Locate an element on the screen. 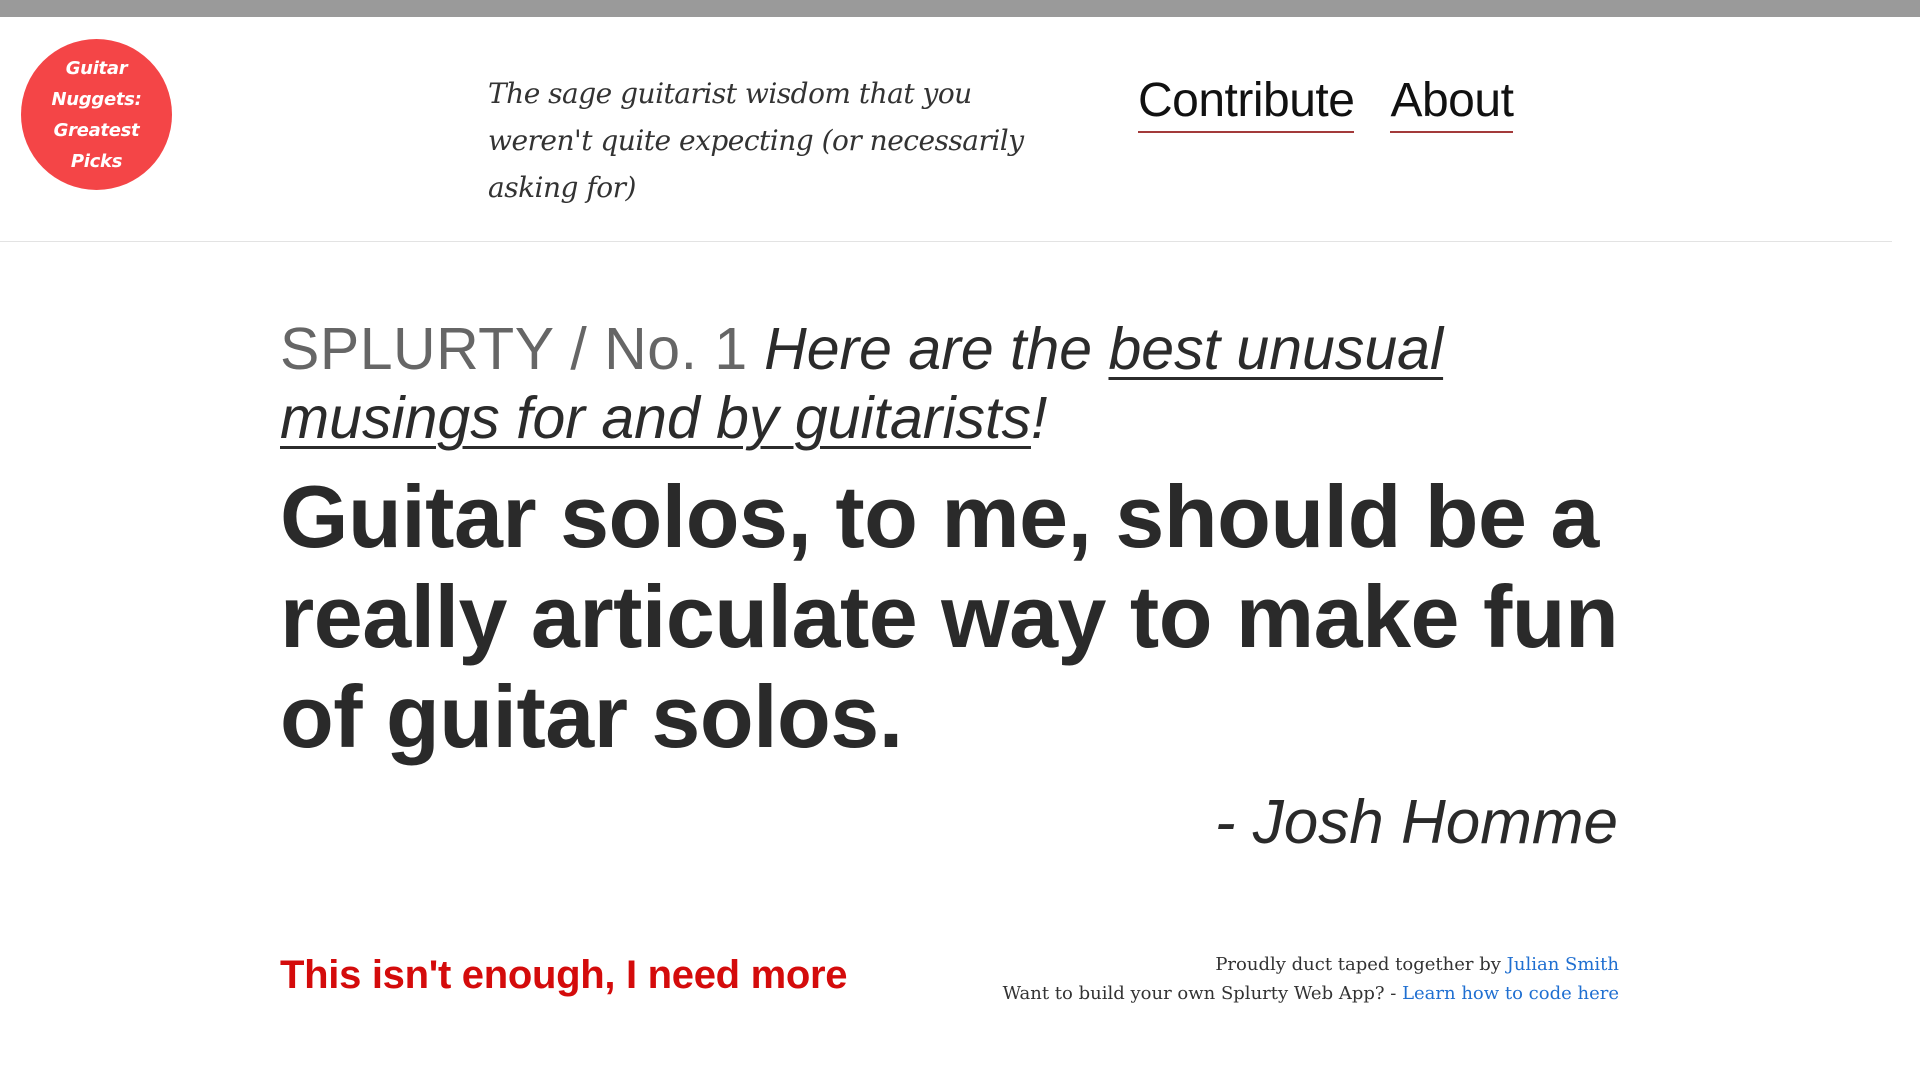 This screenshot has width=1920, height=1080. nav-about-link: About is located at coordinates (1452, 103).